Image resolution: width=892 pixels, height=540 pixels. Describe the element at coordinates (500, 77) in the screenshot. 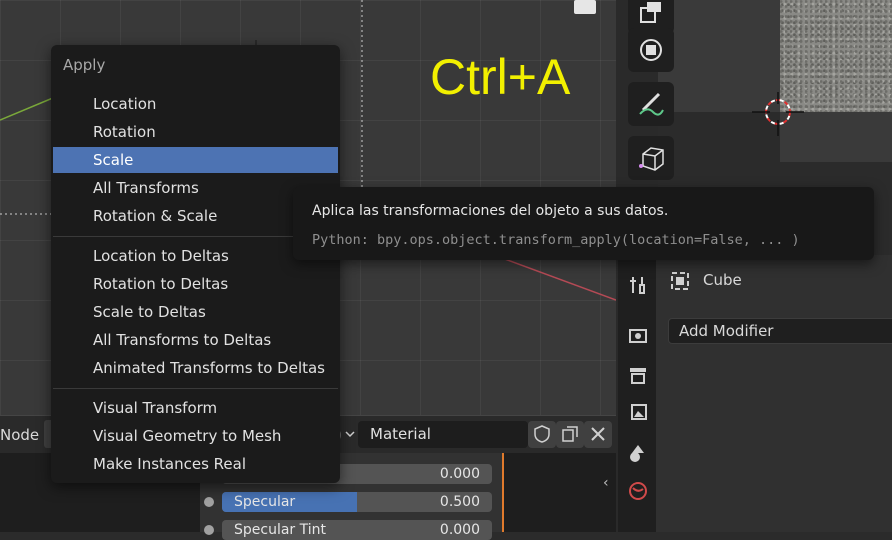

I see `shortcut-overlay: Ctrl+A` at that location.